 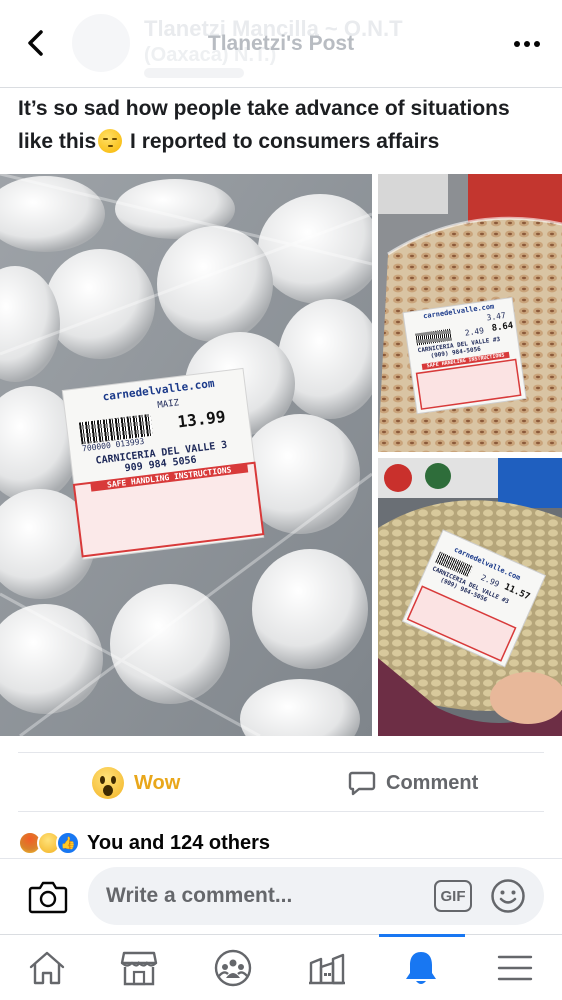 I want to click on emoji-button, so click(x=508, y=896).